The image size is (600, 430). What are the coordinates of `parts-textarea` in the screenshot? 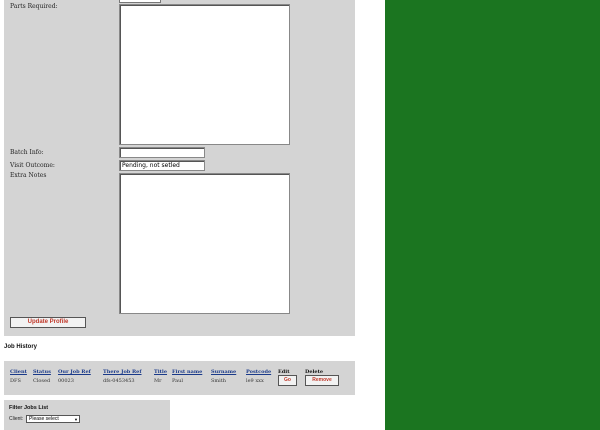 It's located at (204, 74).